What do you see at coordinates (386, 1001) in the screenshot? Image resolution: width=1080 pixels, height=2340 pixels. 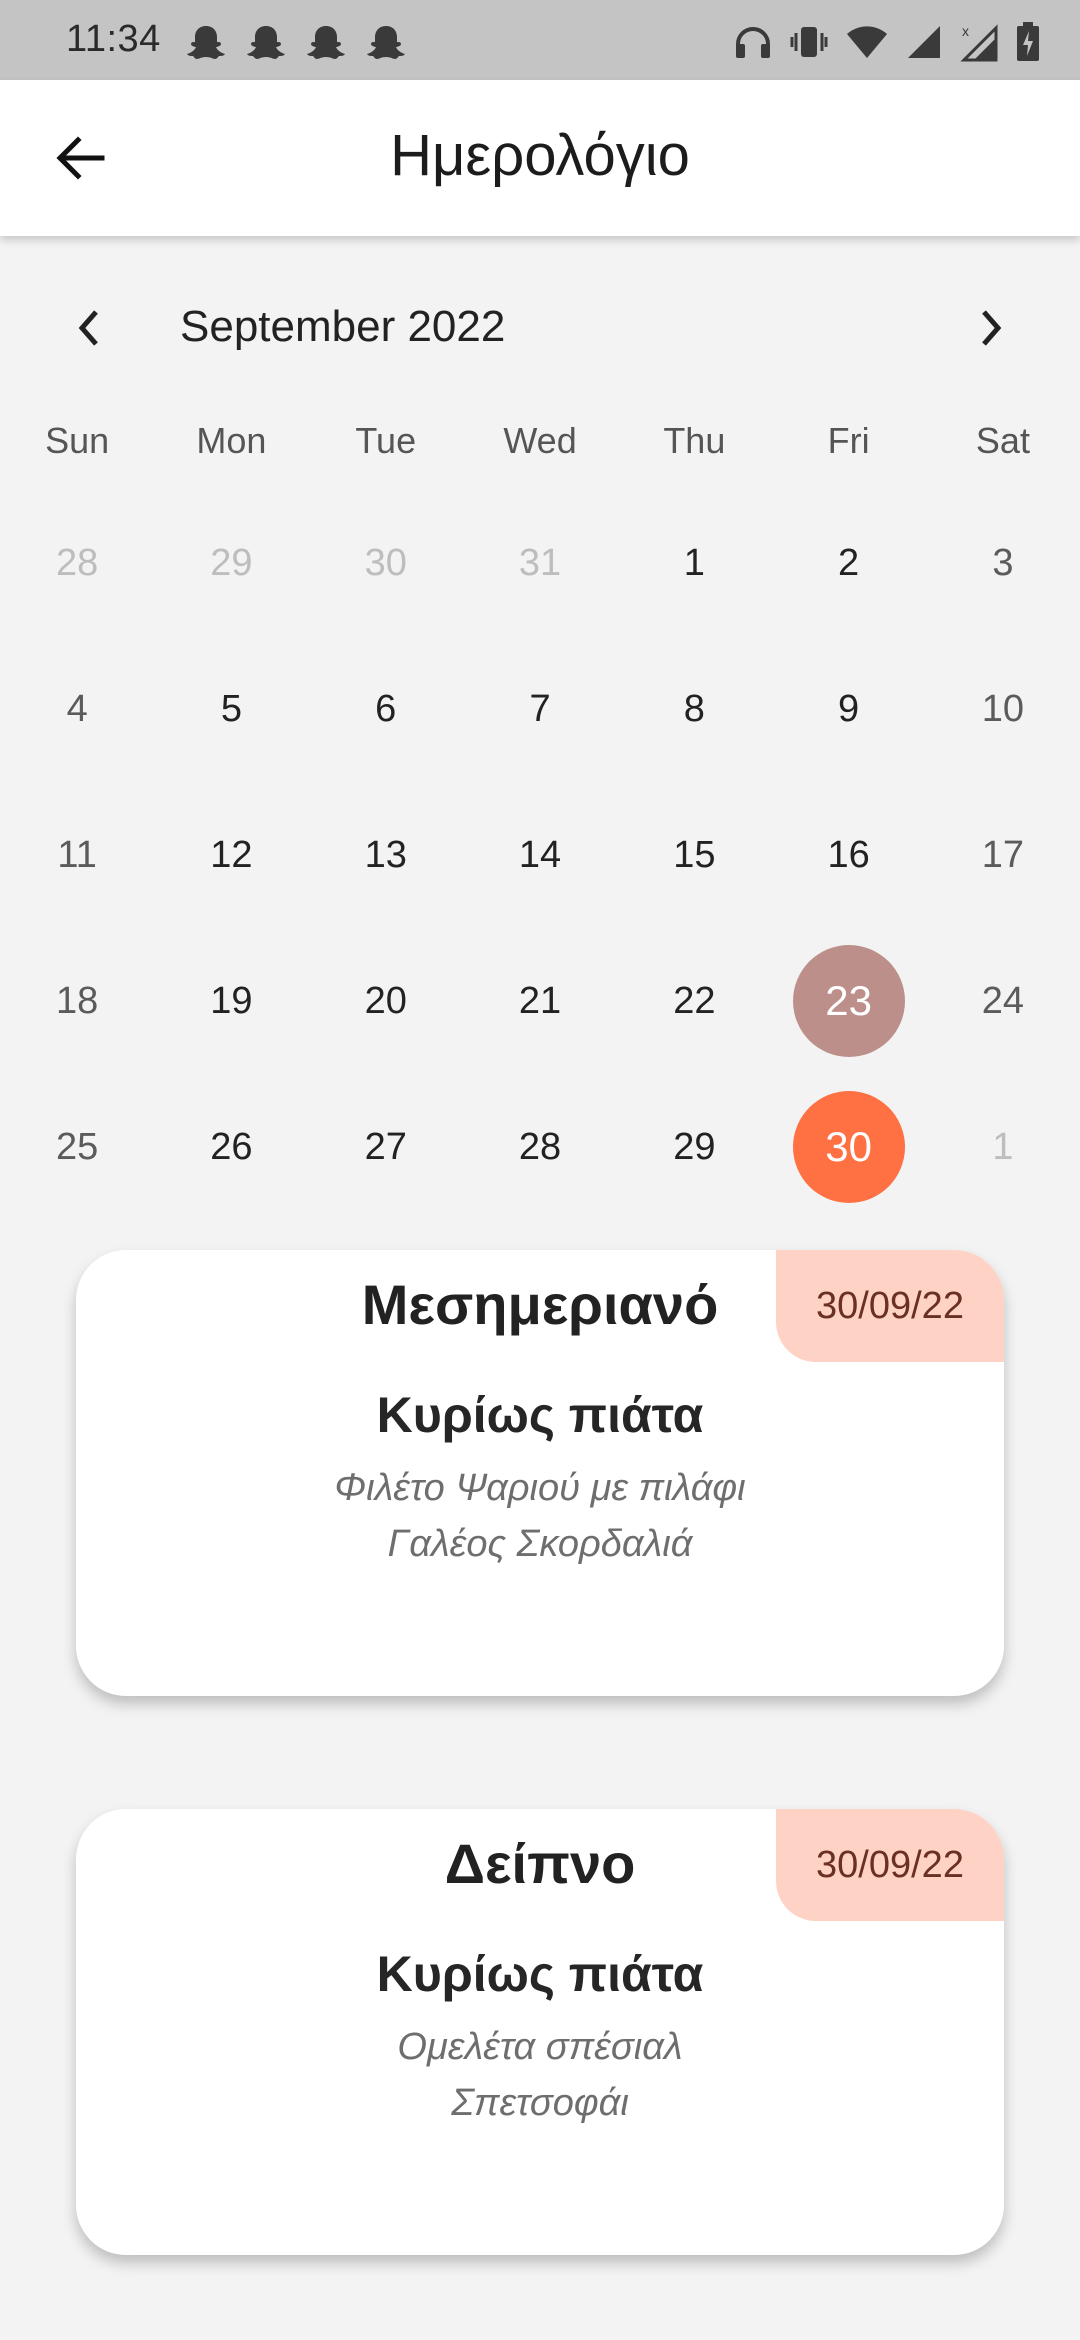 I see `calendar-day: 20` at bounding box center [386, 1001].